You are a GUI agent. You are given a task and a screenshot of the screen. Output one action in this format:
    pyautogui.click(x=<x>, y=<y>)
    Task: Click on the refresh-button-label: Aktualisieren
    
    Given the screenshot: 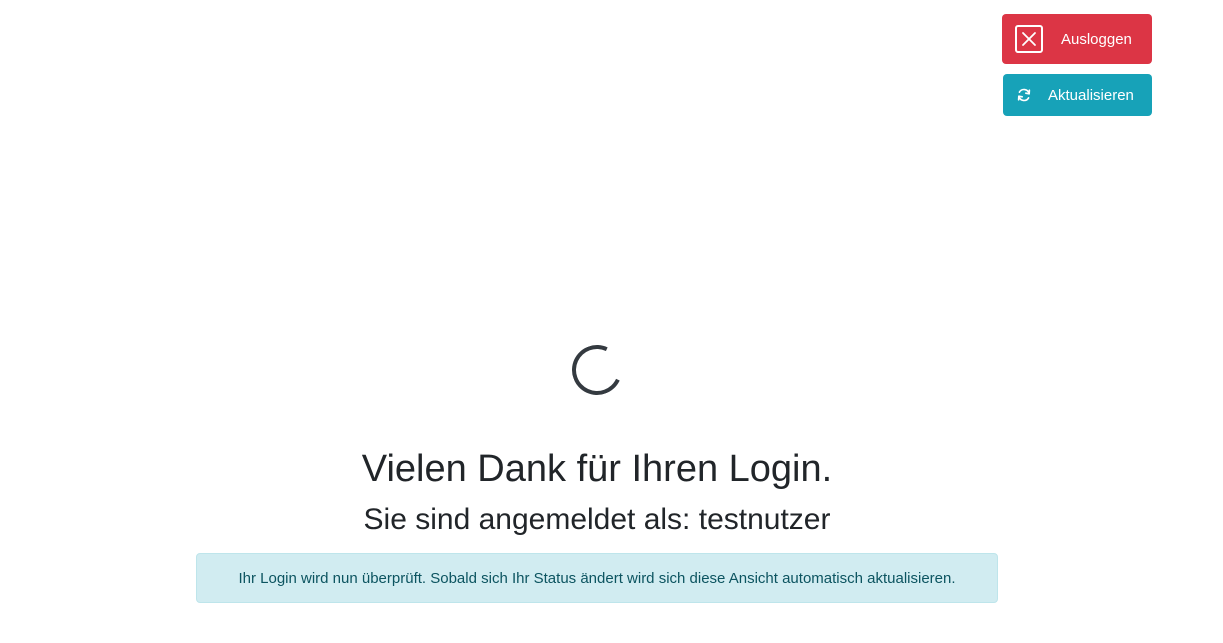 What is the action you would take?
    pyautogui.click(x=1091, y=95)
    